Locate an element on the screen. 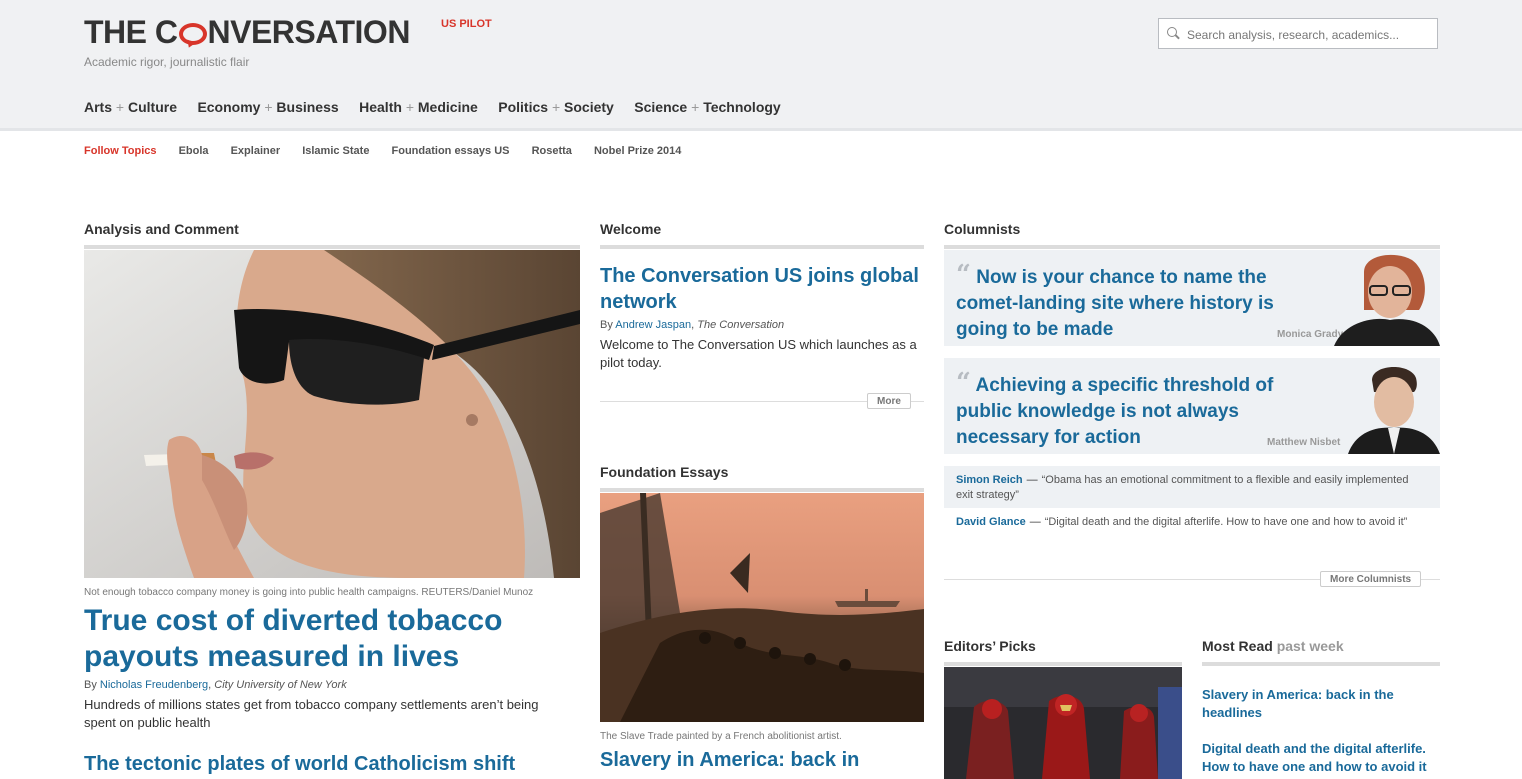 The image size is (1522, 779). most-read-heading: Most Read past week is located at coordinates (1273, 646).